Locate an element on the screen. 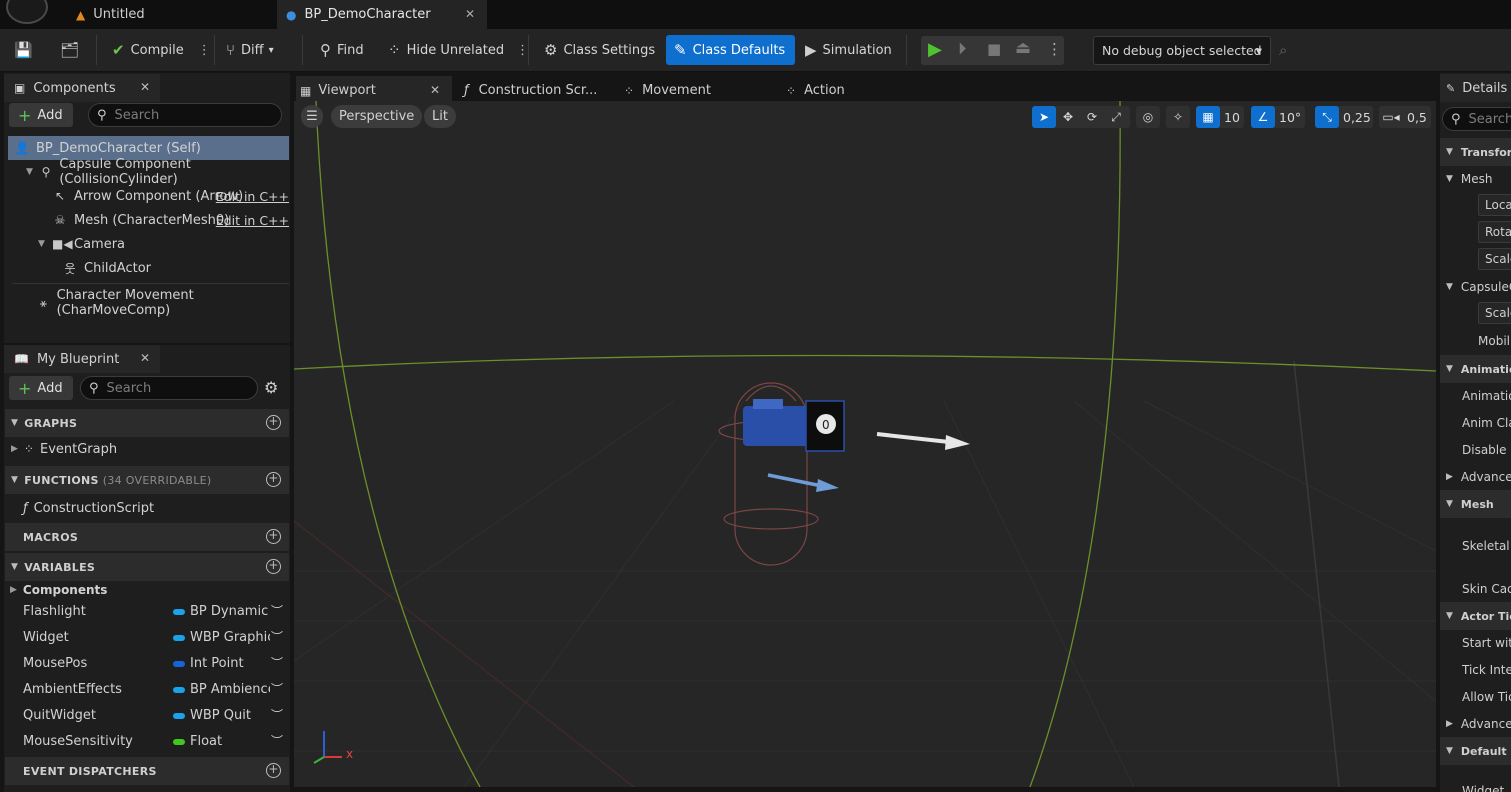  variable-row: MousePos Int Point ︶ is located at coordinates (147, 664).